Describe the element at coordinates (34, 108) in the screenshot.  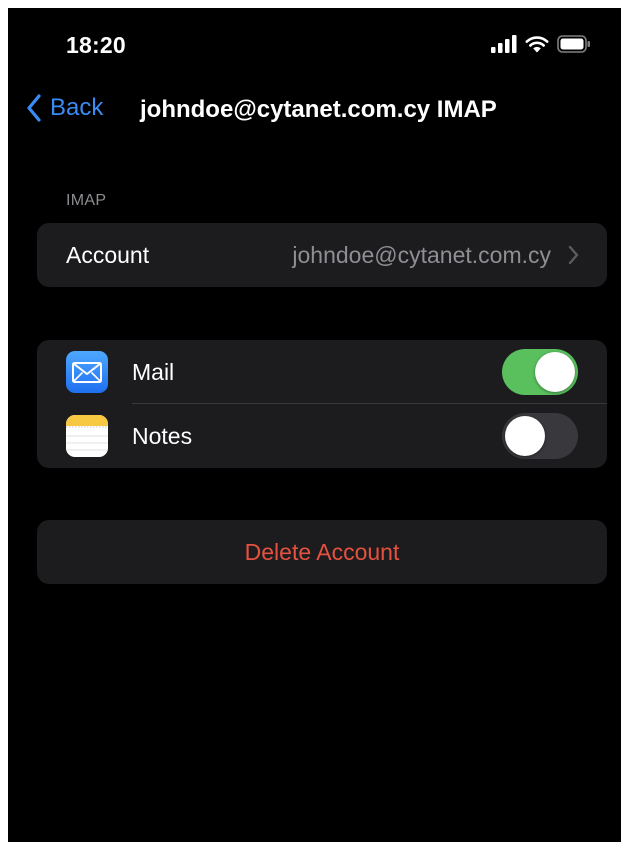
I see `chevron-left-icon` at that location.